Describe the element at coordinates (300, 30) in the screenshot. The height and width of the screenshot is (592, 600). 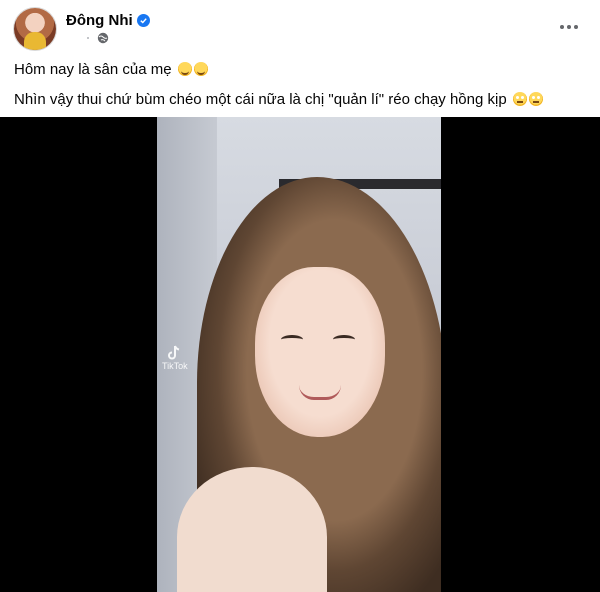
I see `post-header: Đông Nhi` at that location.